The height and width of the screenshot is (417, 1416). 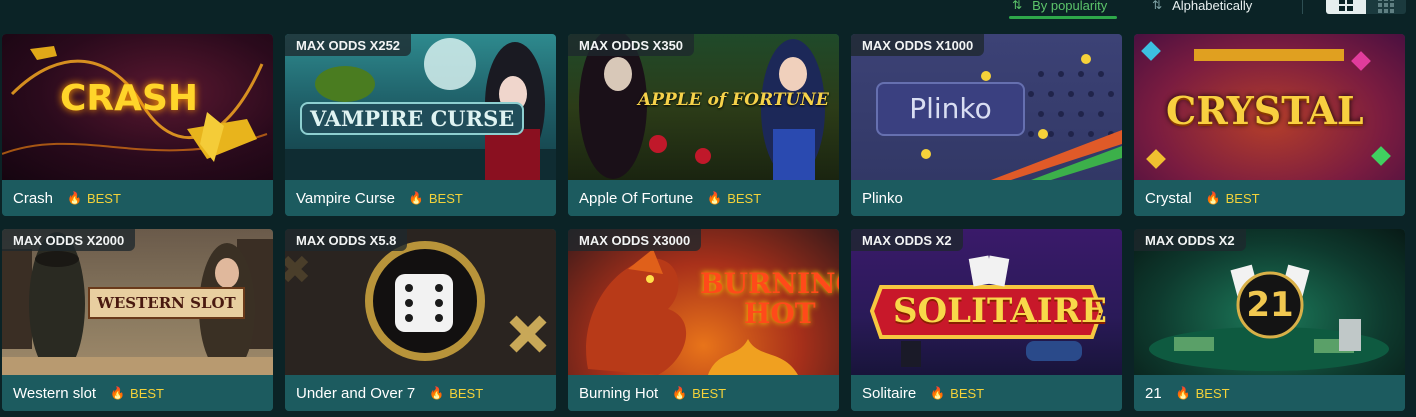 I want to click on game-footer: Solitaire 🔥 BEST, so click(x=986, y=393).